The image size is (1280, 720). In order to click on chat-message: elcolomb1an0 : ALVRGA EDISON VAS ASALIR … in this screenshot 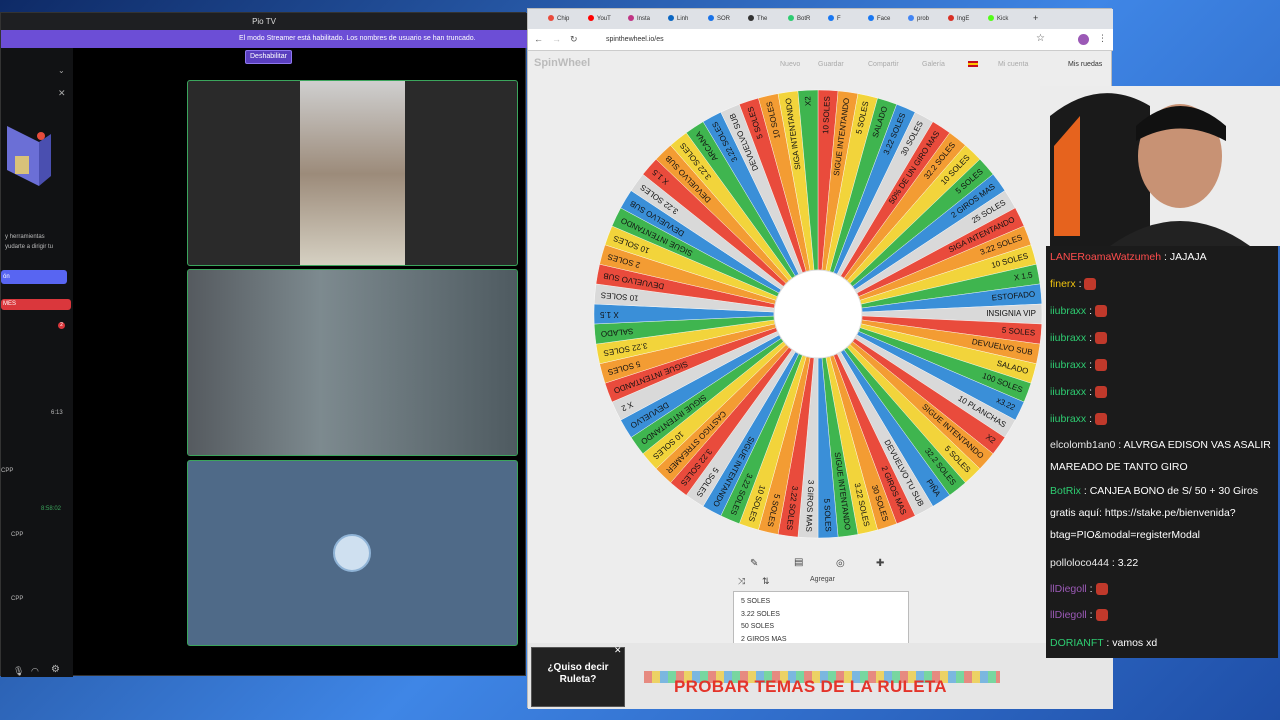, I will do `click(1164, 456)`.